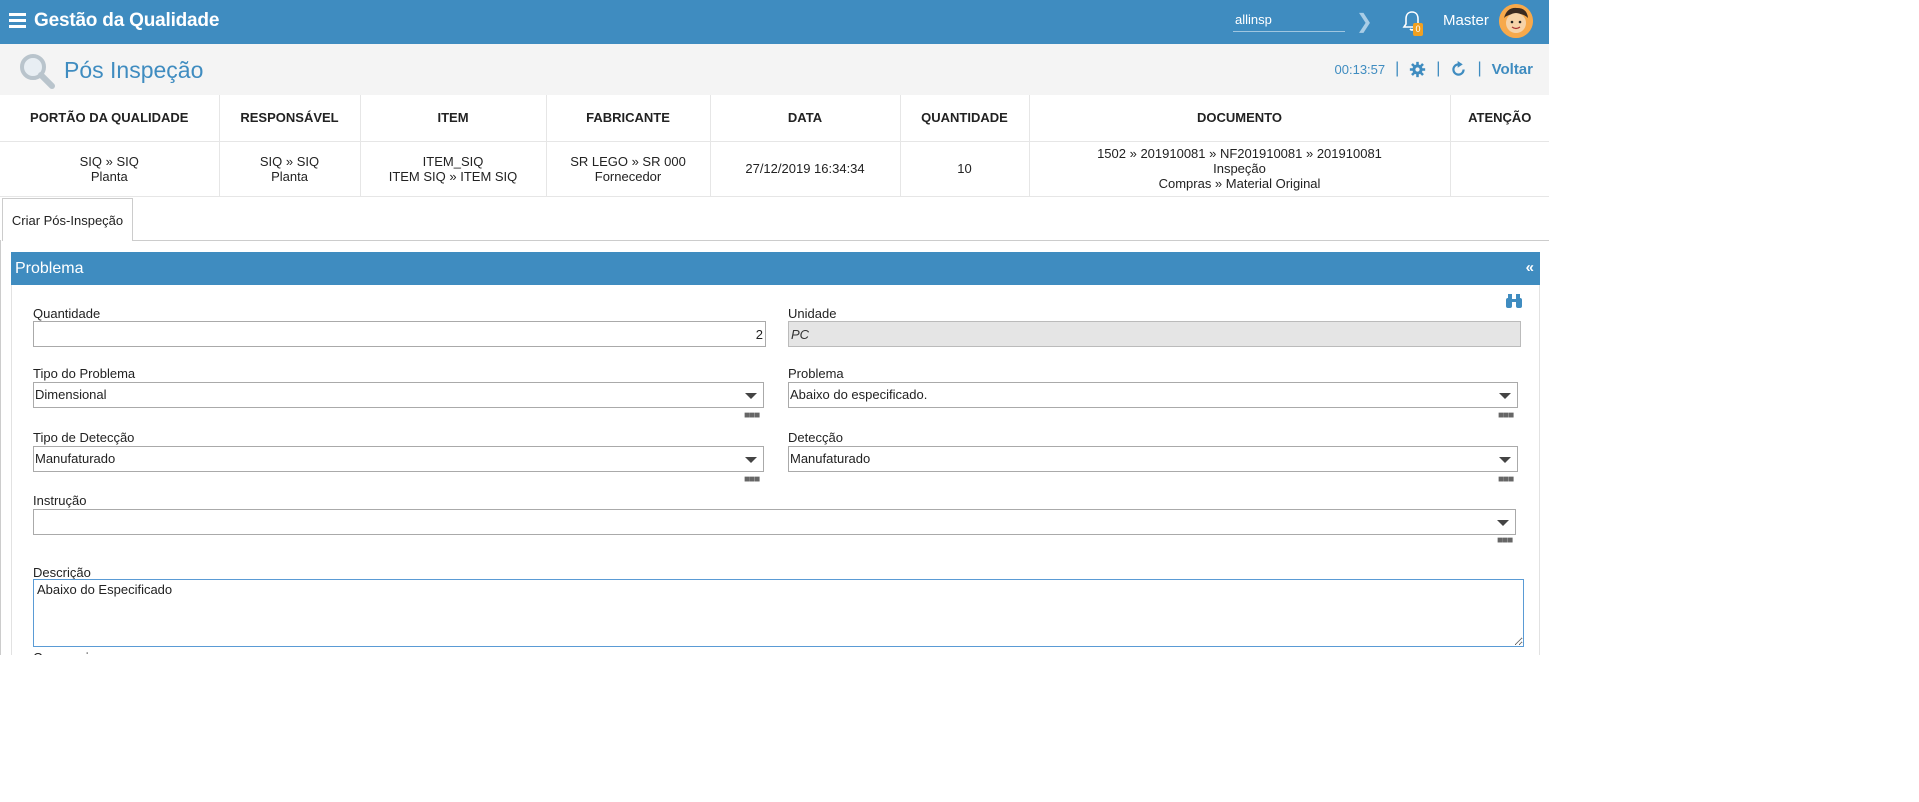  I want to click on deteccao-select: Manufaturado, so click(1153, 459).